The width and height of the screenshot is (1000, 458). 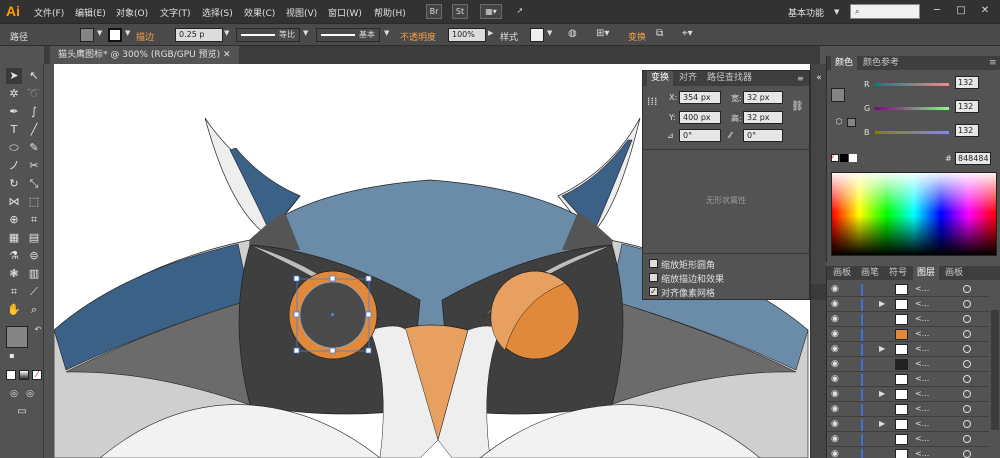 I want to click on menu-view: 视图(V), so click(x=301, y=12).